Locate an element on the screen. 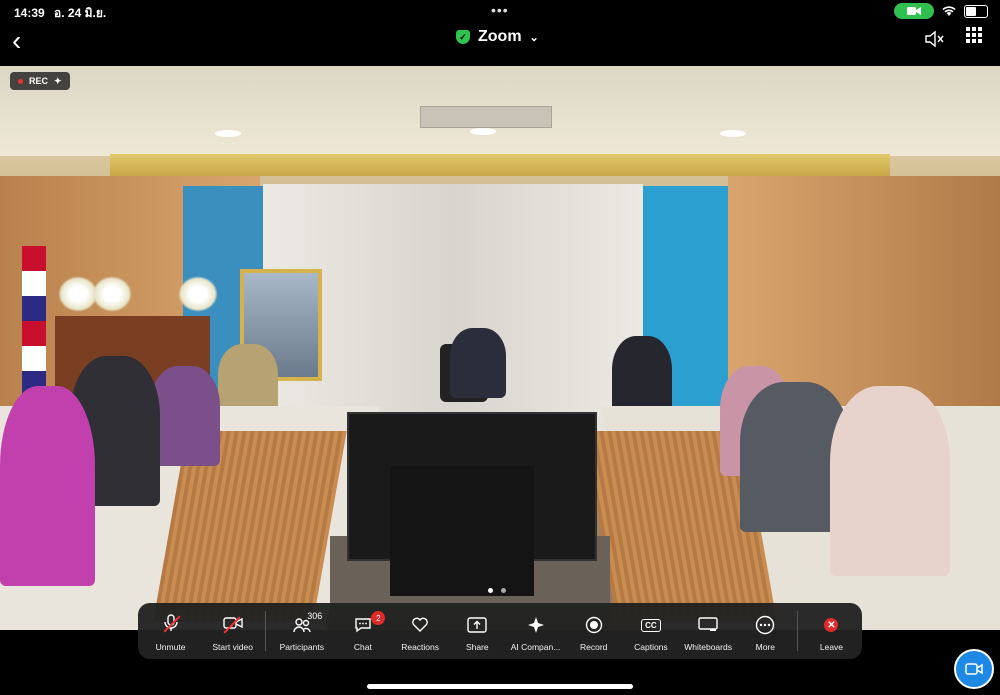 The image size is (1000, 695). status-time: 14:39 is located at coordinates (29, 13).